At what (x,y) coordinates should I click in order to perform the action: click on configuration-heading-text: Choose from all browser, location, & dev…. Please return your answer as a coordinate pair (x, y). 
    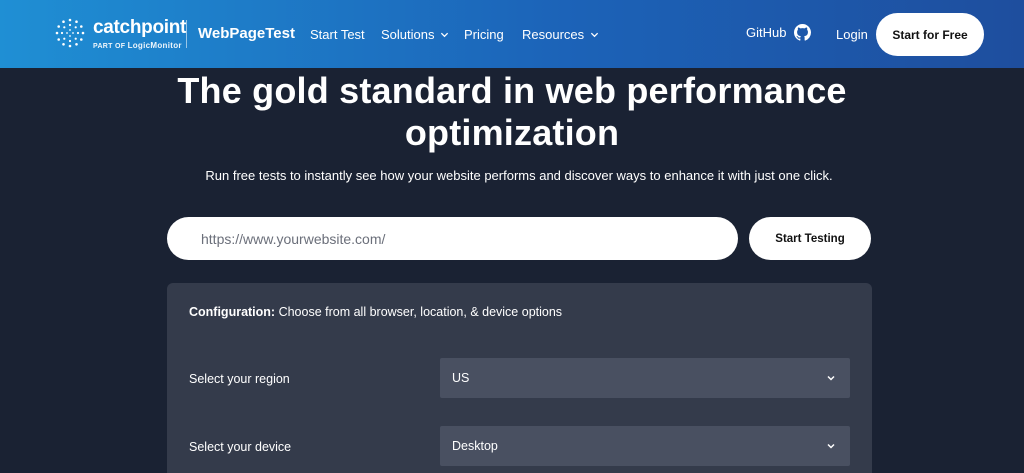
    Looking at the image, I should click on (419, 312).